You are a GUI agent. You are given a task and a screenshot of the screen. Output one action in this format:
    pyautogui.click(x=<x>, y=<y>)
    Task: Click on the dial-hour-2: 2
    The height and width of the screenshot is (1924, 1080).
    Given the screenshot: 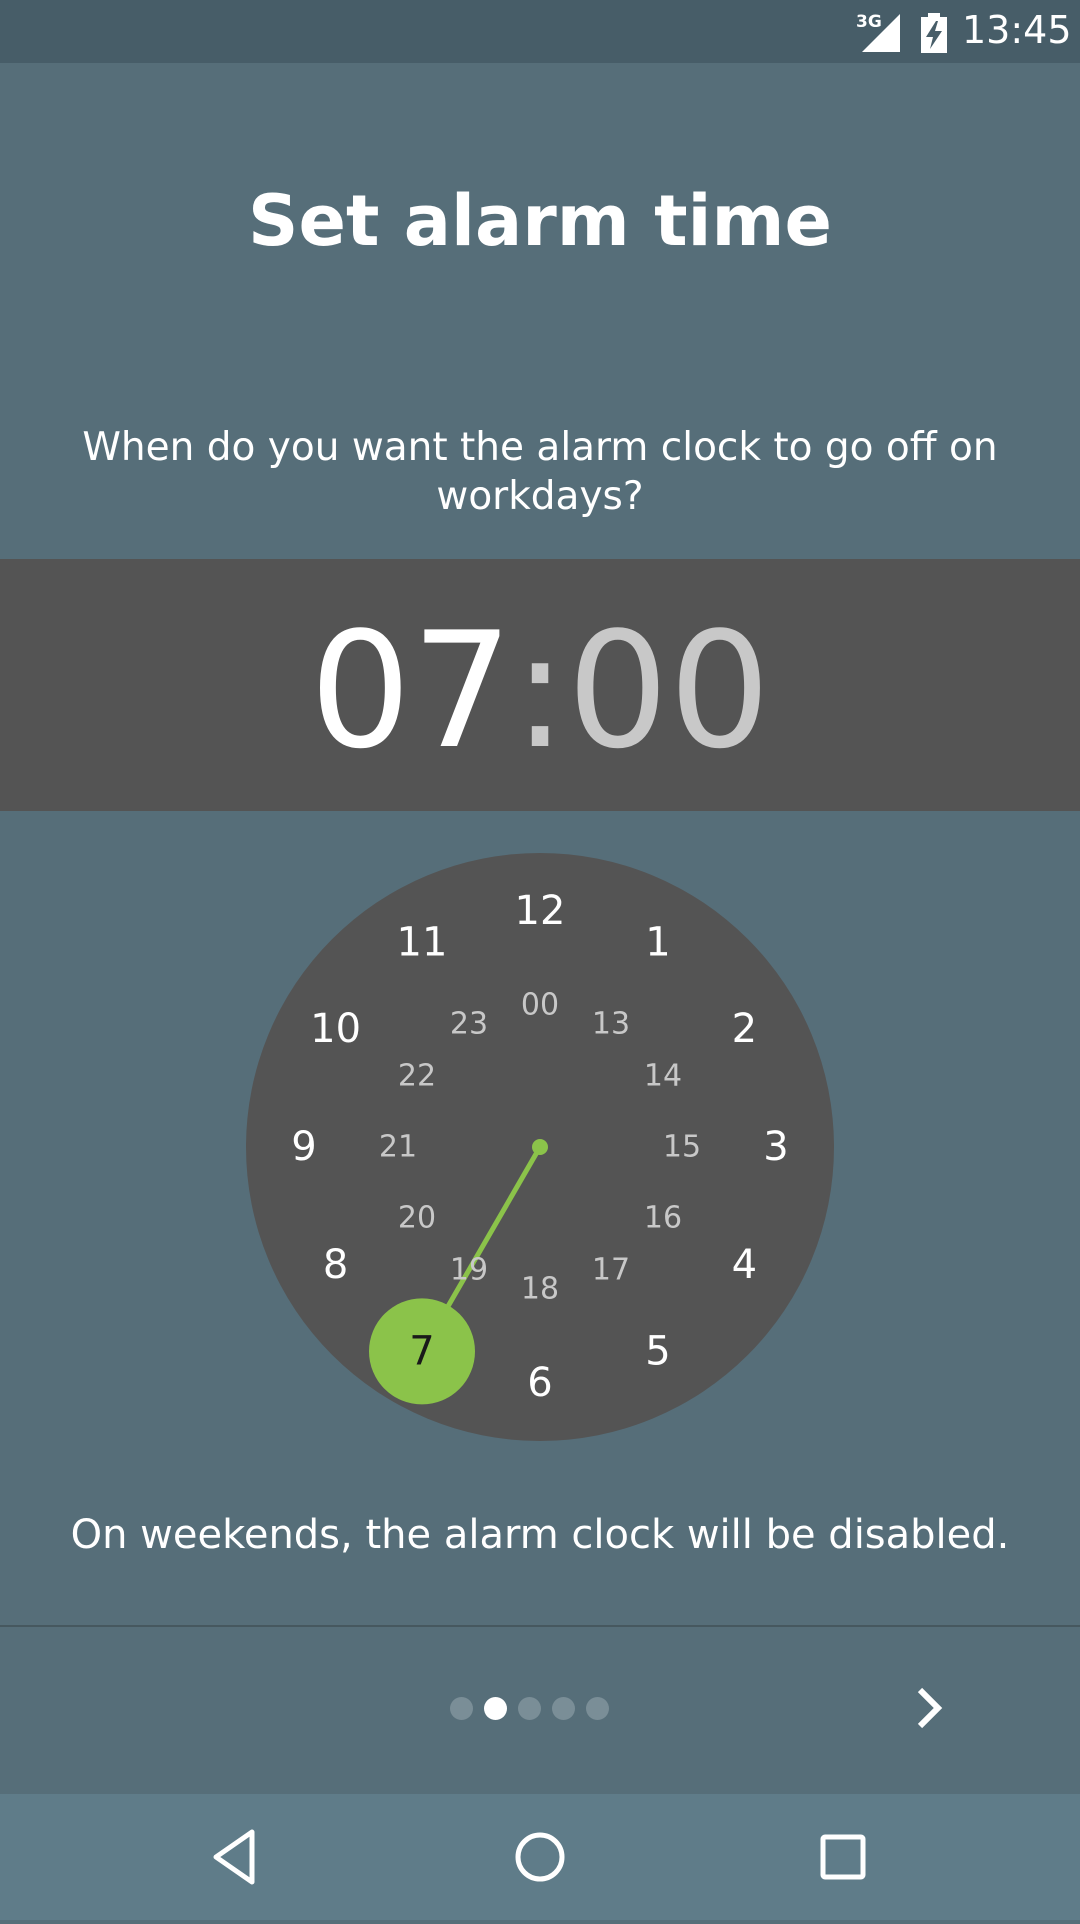 What is the action you would take?
    pyautogui.click(x=744, y=1029)
    